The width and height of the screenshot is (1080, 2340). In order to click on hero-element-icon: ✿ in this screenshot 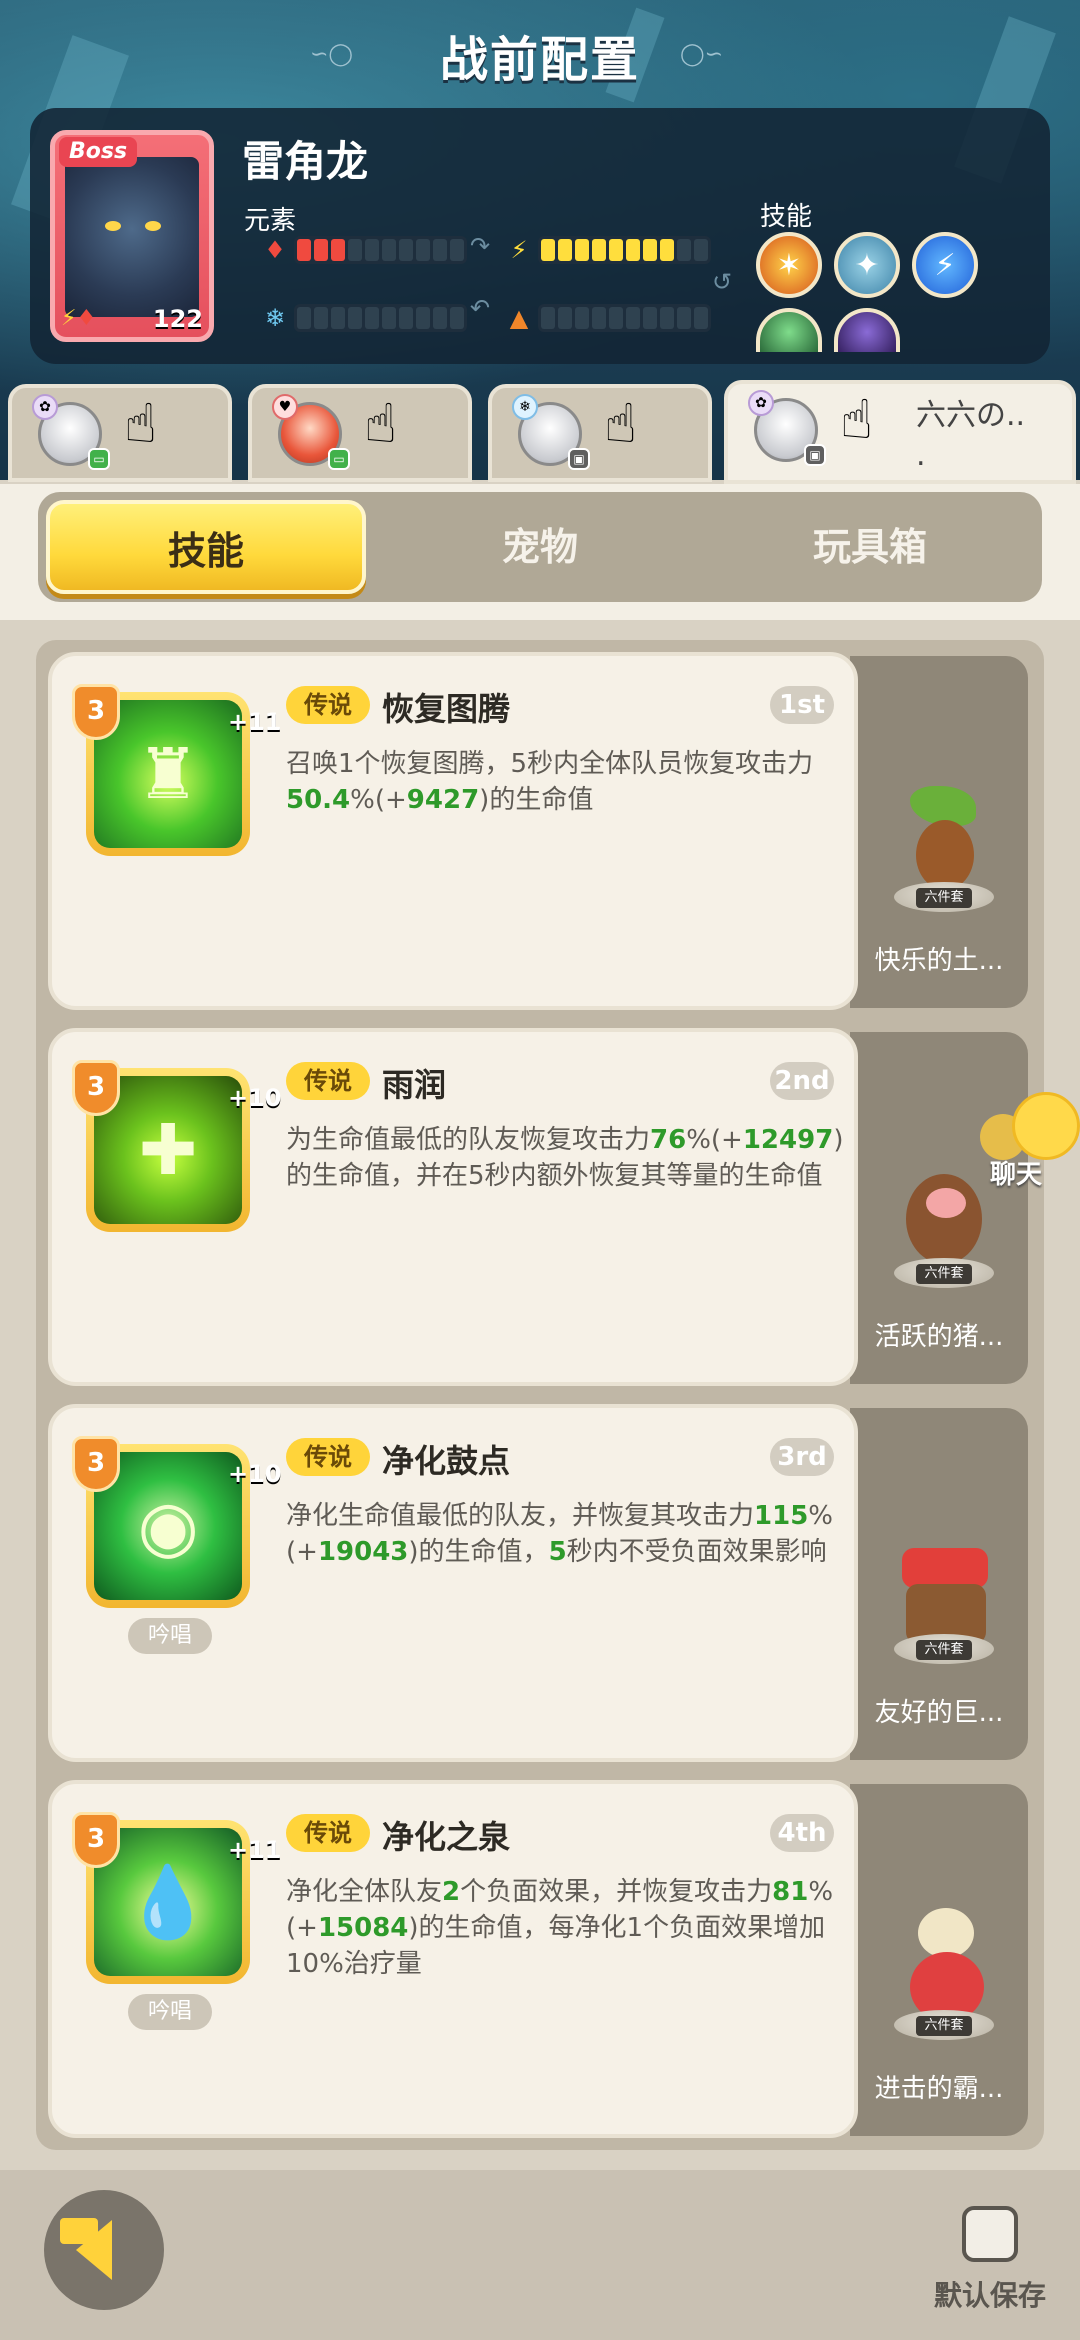, I will do `click(45, 407)`.